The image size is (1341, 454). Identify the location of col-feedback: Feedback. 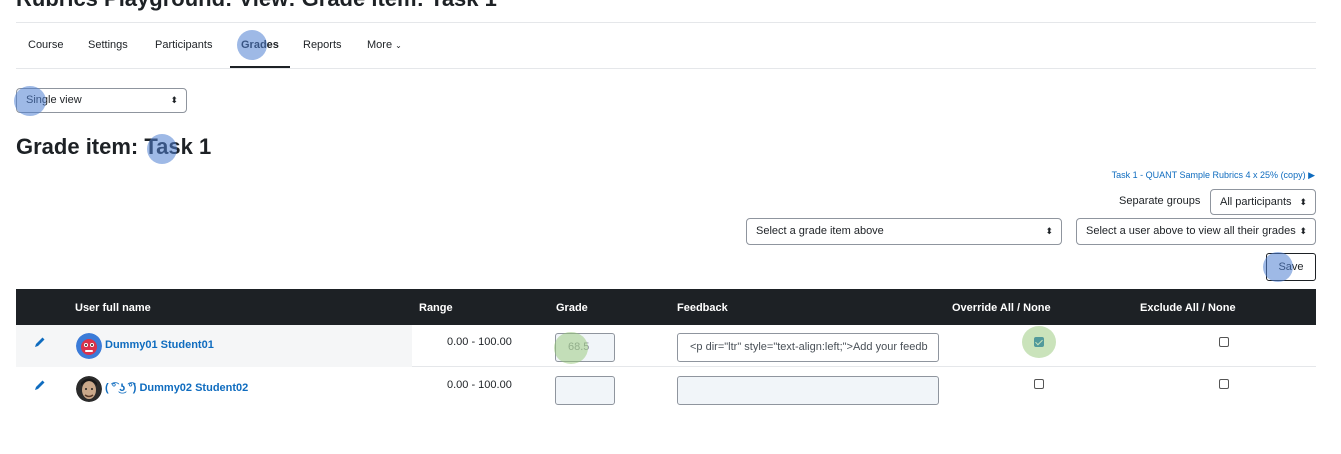
(702, 308).